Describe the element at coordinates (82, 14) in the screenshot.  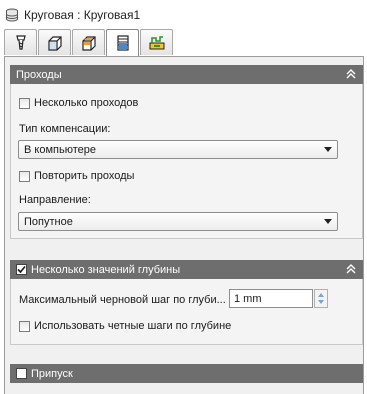
I see `window-title: Круговая : Круговая1` at that location.